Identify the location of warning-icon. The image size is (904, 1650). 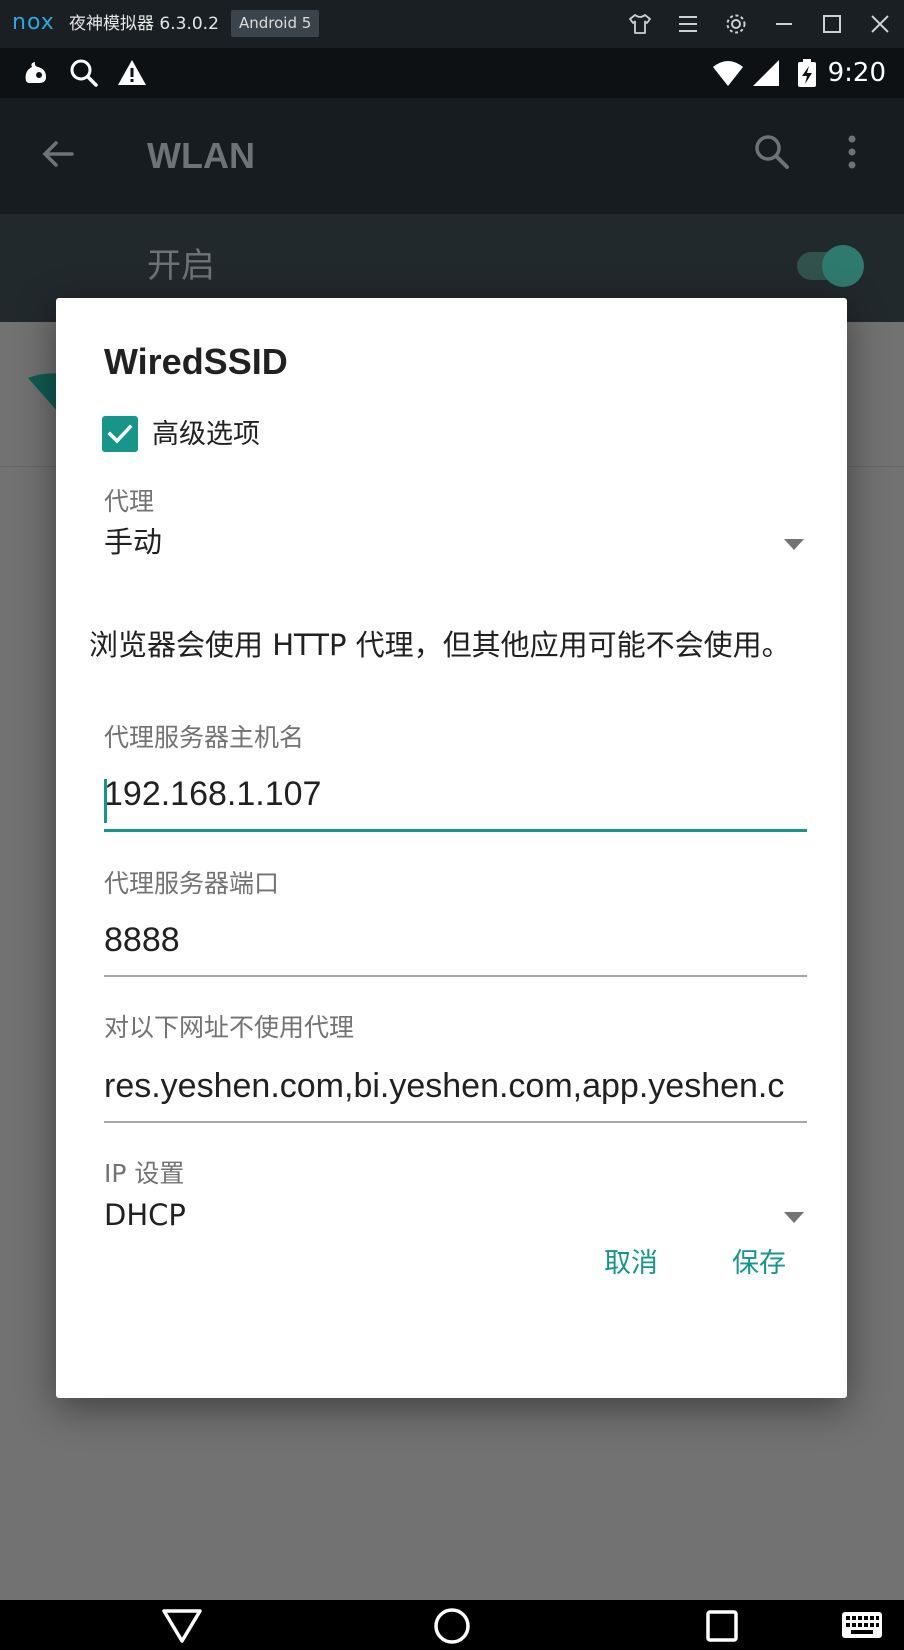
(132, 73).